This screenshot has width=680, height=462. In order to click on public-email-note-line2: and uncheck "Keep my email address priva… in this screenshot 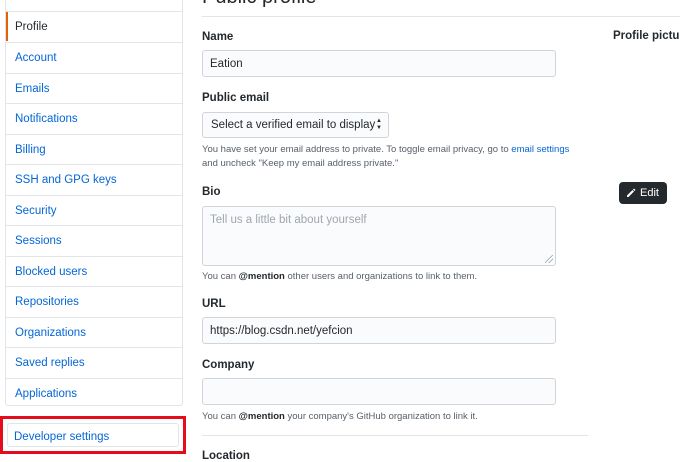, I will do `click(300, 163)`.